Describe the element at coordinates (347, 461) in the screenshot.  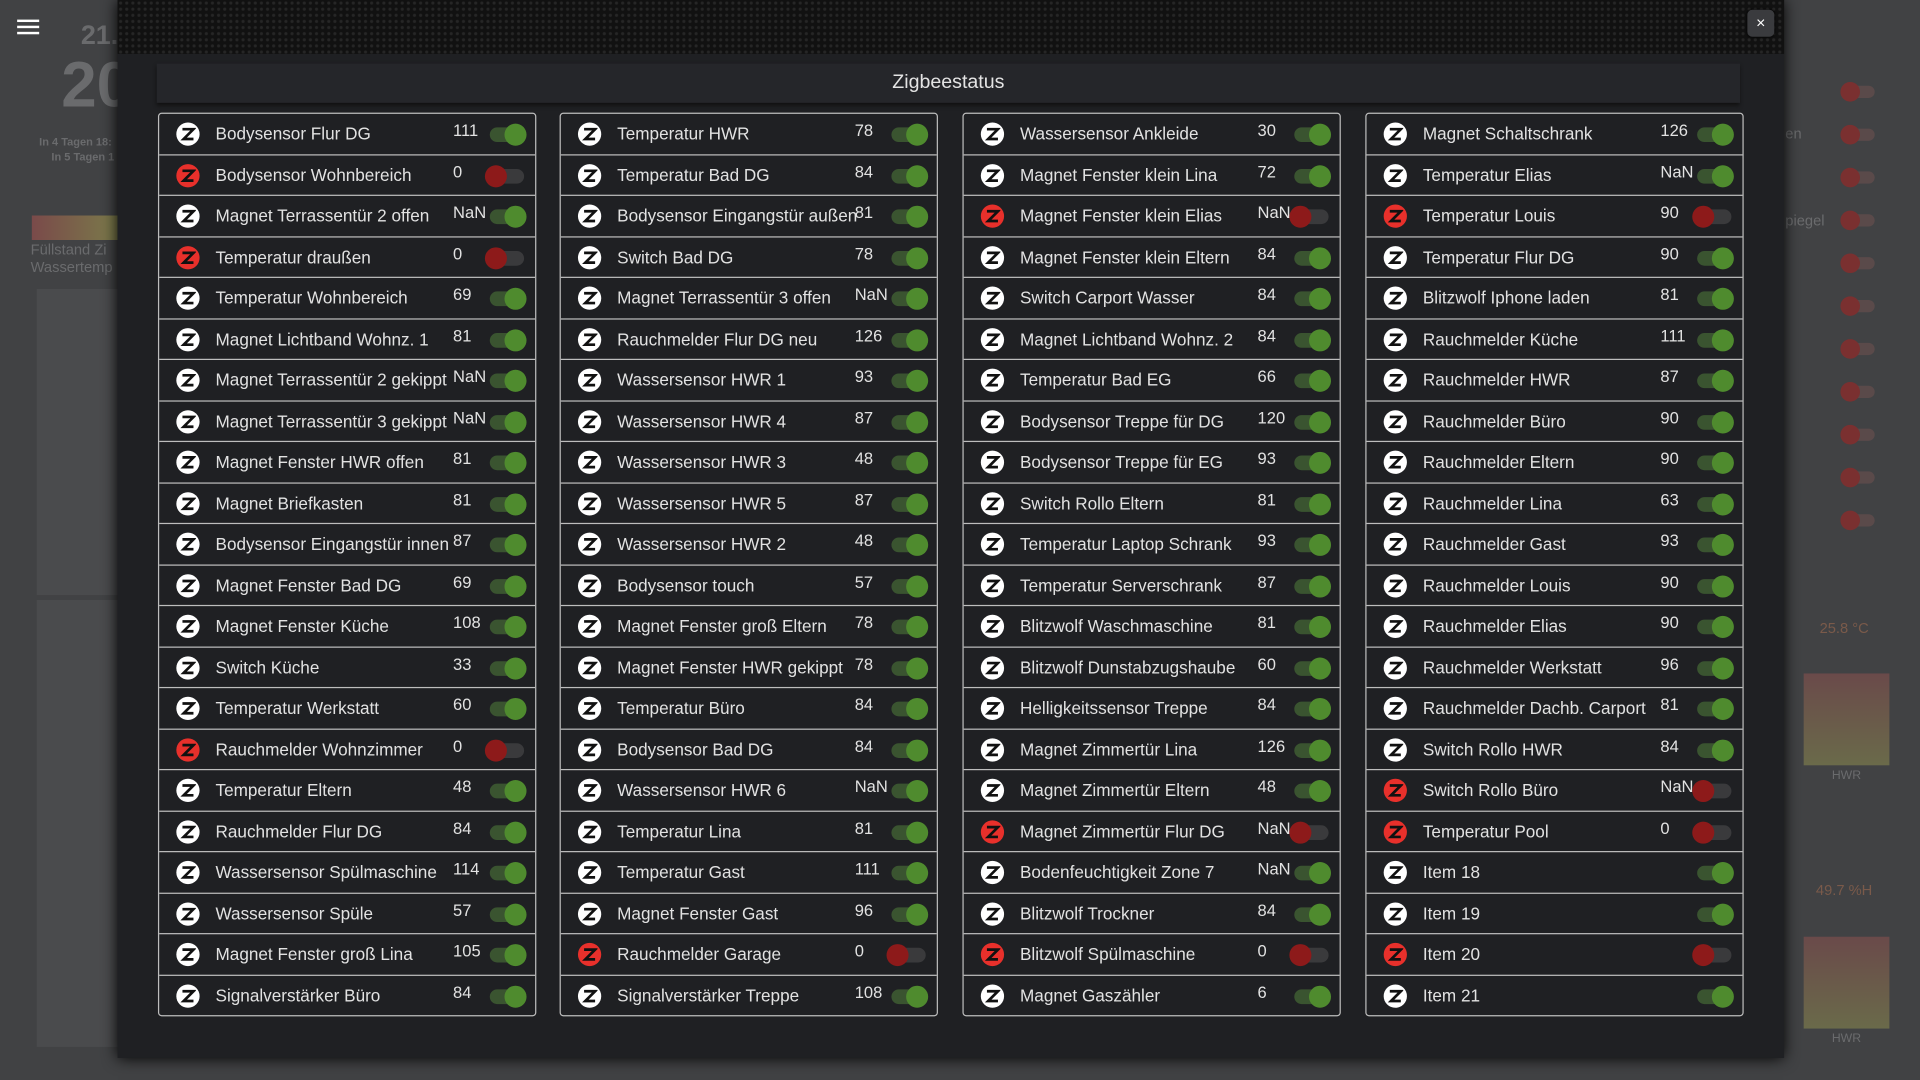
I see `device-row: Magnet Fenster HWR offen 81` at that location.